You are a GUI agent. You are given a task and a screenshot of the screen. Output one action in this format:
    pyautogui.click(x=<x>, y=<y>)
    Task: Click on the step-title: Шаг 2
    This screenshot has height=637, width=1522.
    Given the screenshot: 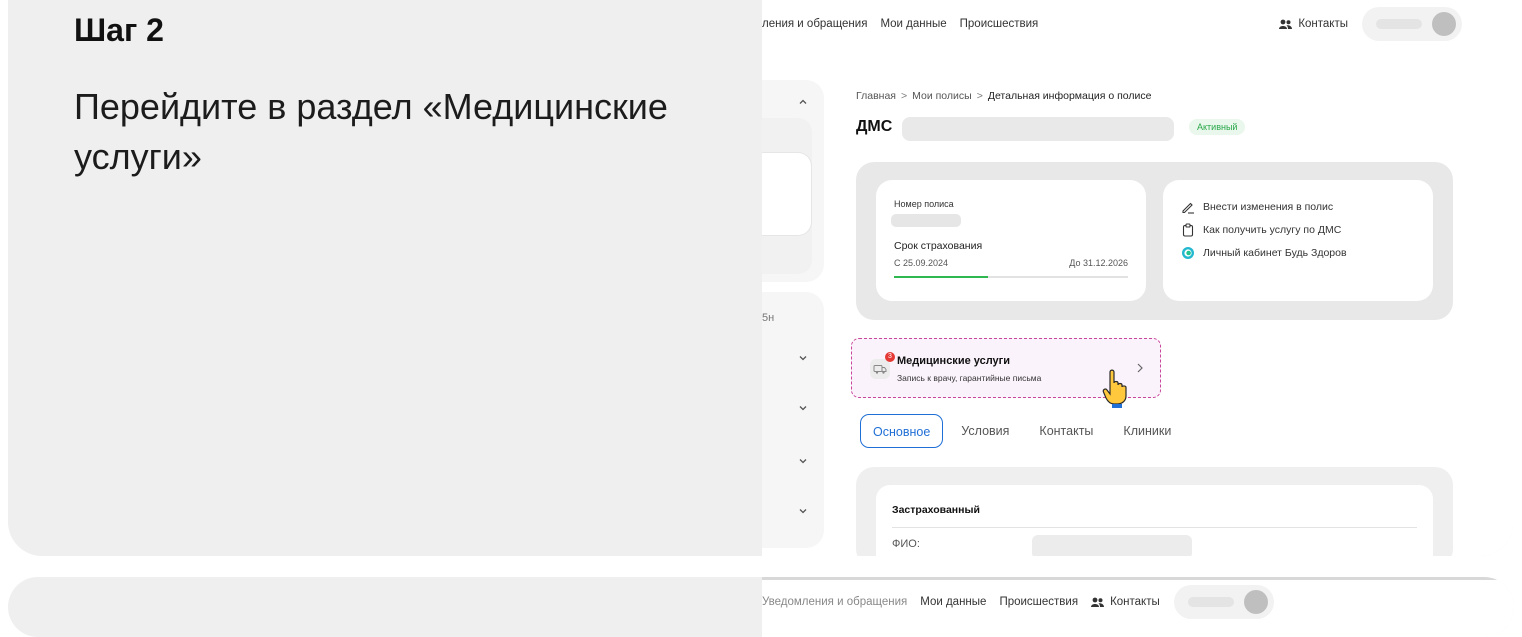 What is the action you would take?
    pyautogui.click(x=119, y=30)
    